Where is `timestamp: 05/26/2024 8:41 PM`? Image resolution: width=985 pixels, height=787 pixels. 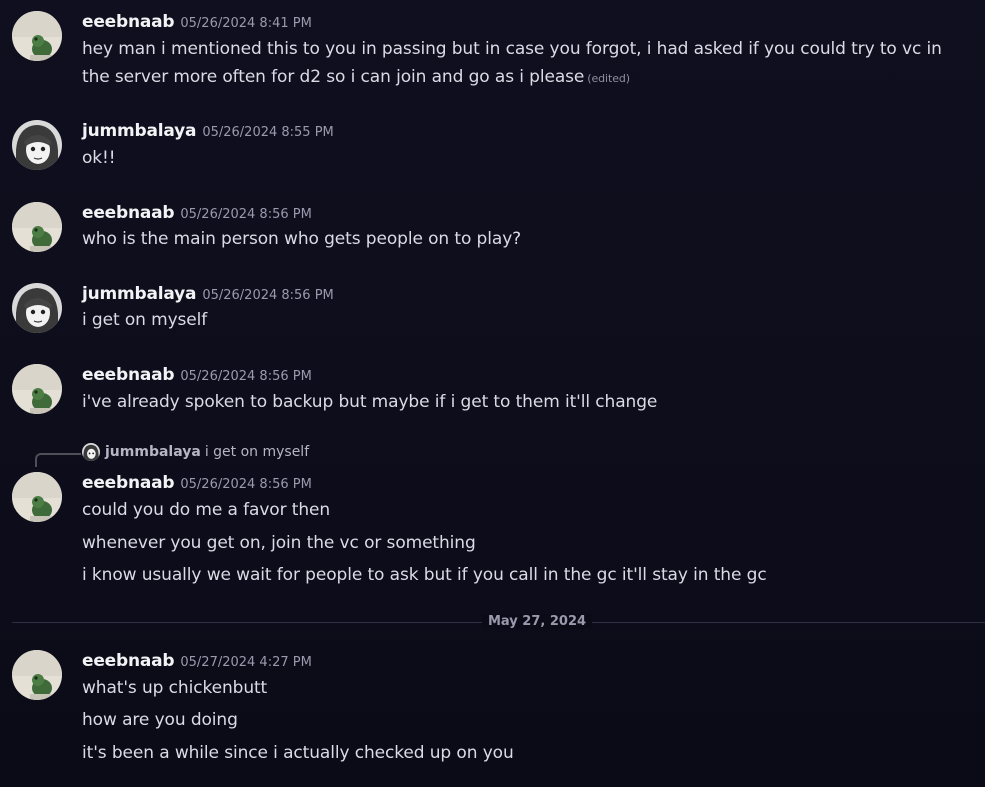
timestamp: 05/26/2024 8:41 PM is located at coordinates (246, 23).